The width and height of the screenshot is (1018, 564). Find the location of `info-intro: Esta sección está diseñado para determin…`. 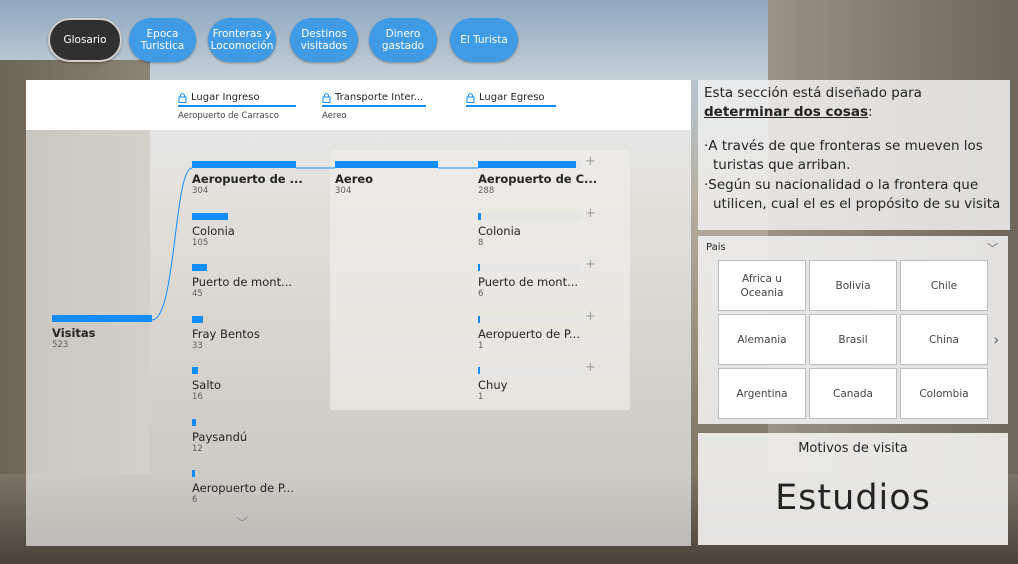

info-intro: Esta sección está diseñado para determin… is located at coordinates (813, 102).